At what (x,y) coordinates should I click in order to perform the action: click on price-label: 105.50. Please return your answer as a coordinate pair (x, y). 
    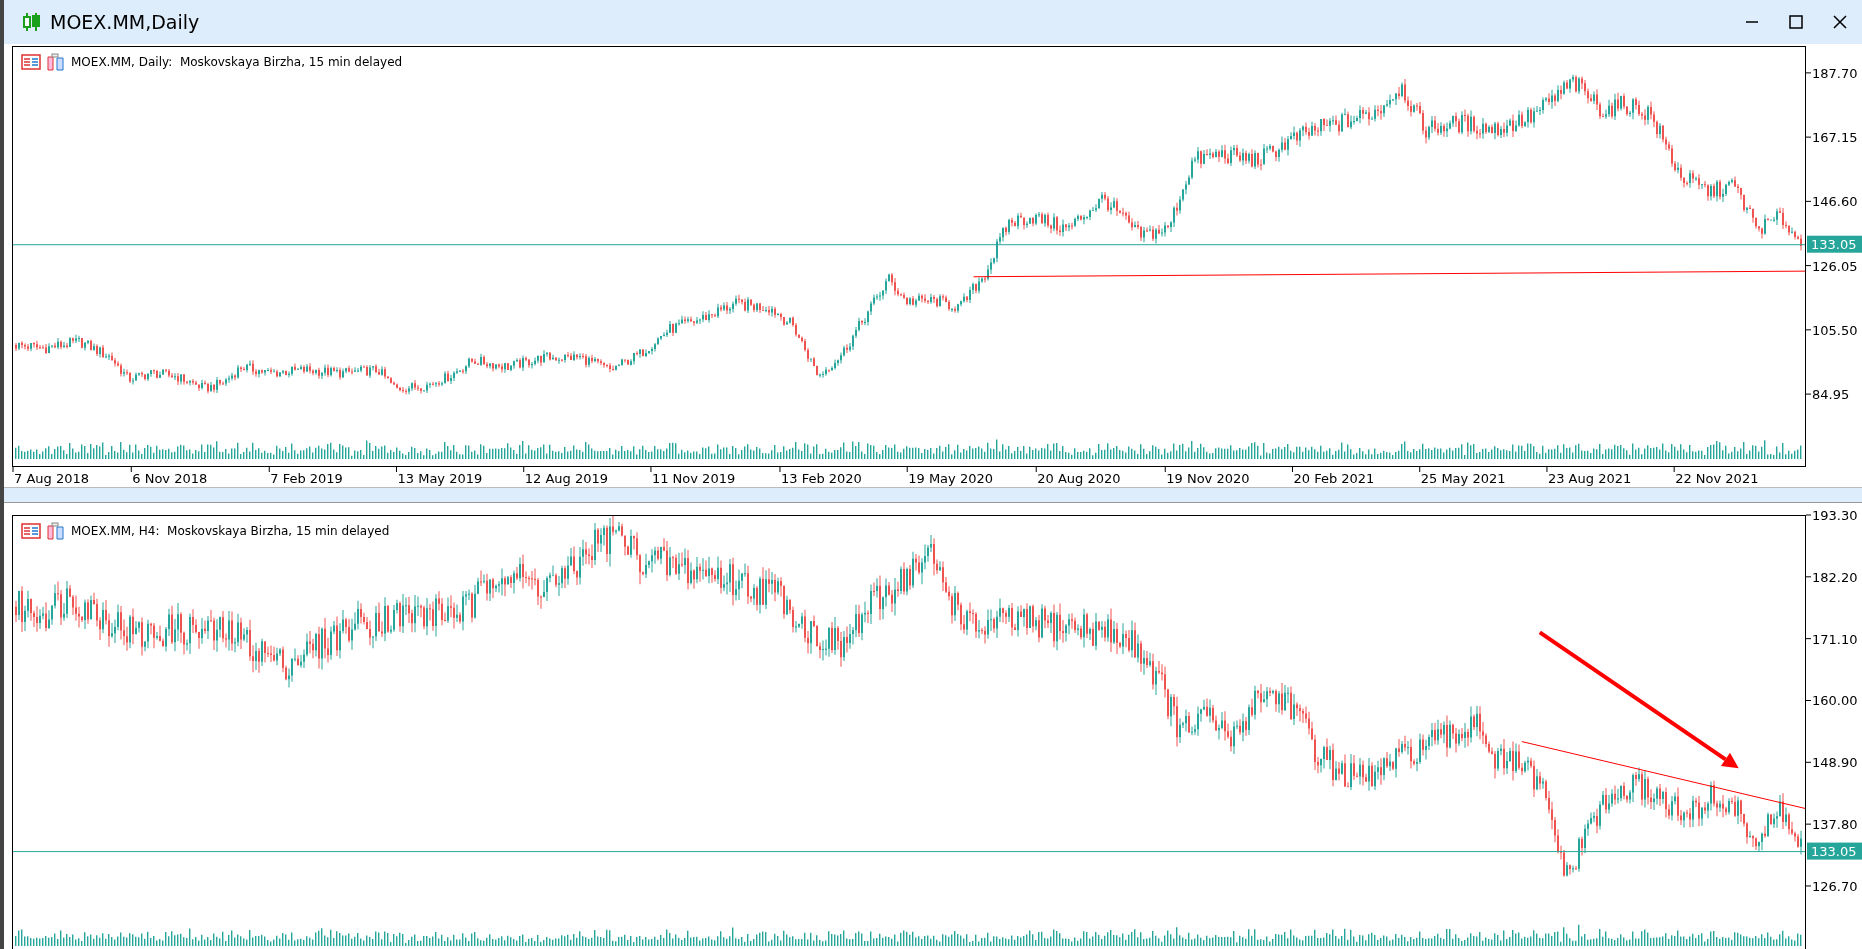
    Looking at the image, I should click on (1835, 330).